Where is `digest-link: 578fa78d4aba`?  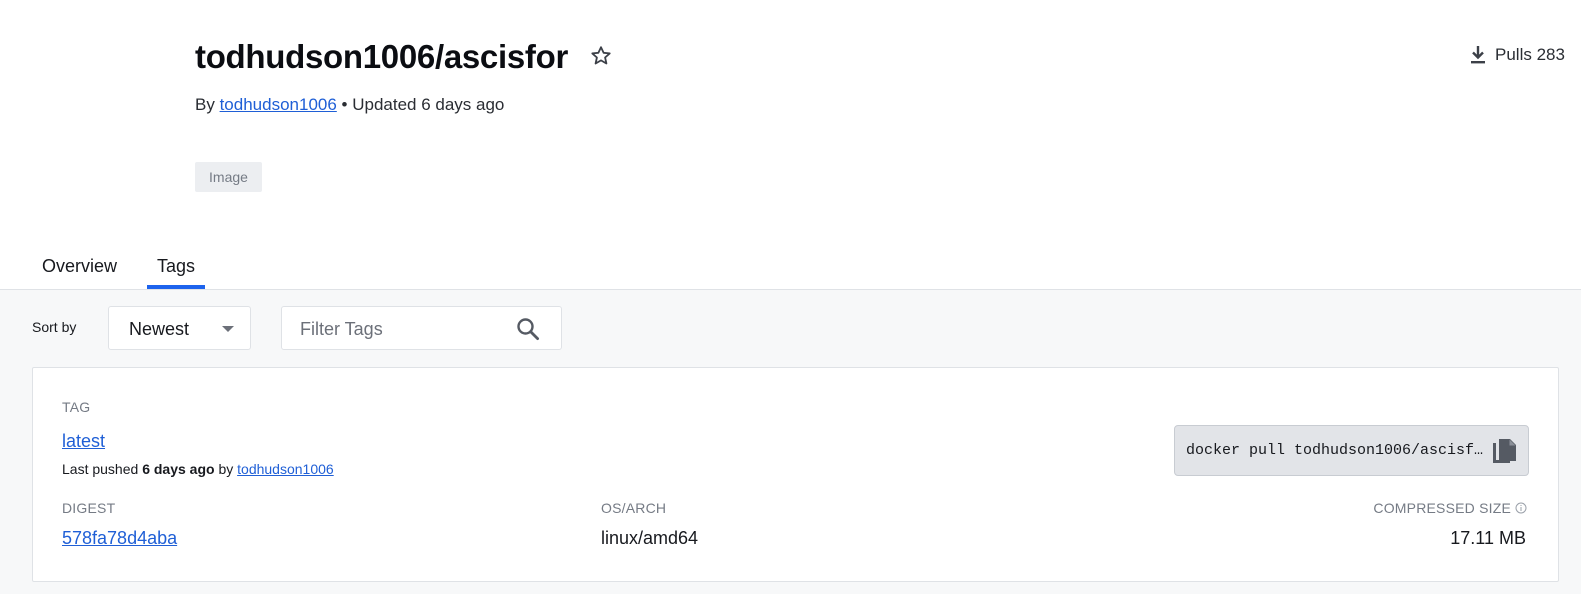 digest-link: 578fa78d4aba is located at coordinates (119, 538).